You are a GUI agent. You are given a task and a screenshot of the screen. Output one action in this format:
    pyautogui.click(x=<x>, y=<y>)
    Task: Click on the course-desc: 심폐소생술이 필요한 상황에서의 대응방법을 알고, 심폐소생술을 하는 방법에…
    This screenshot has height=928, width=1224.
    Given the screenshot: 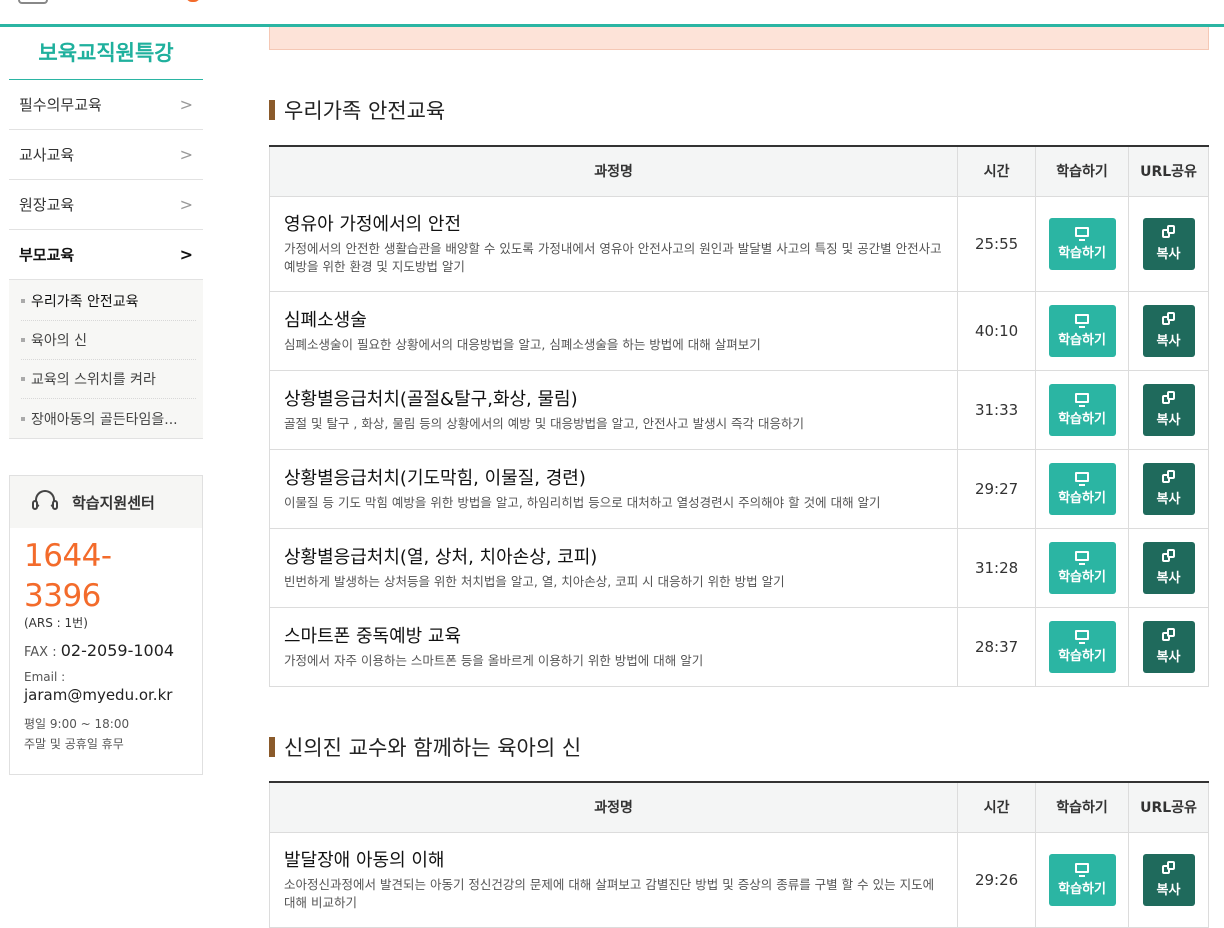 What is the action you would take?
    pyautogui.click(x=522, y=344)
    